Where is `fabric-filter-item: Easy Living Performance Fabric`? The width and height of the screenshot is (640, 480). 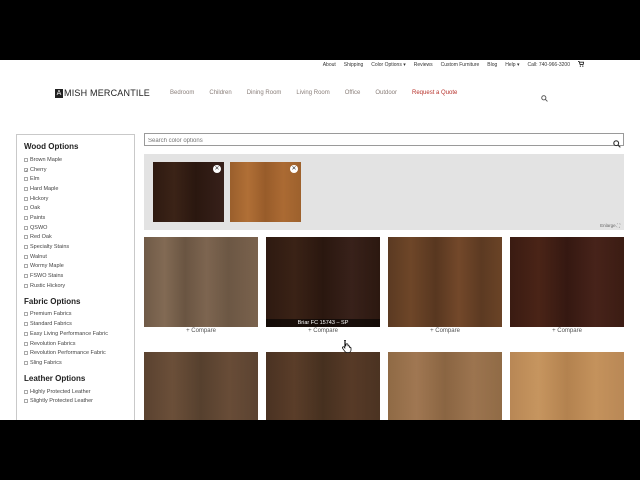 fabric-filter-item: Easy Living Performance Fabric is located at coordinates (79, 334).